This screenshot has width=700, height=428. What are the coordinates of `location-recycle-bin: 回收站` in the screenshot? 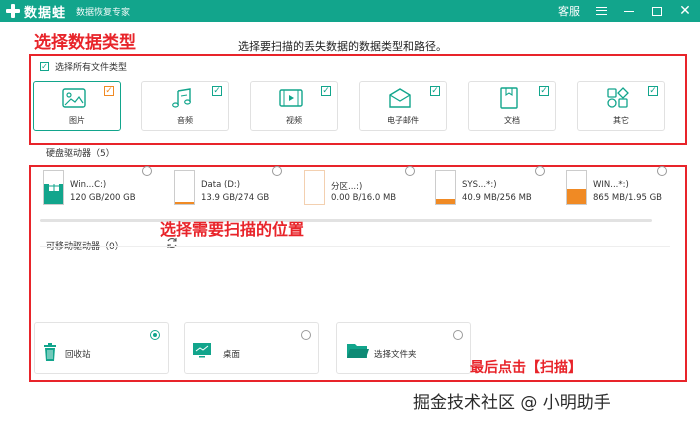 It's located at (101, 348).